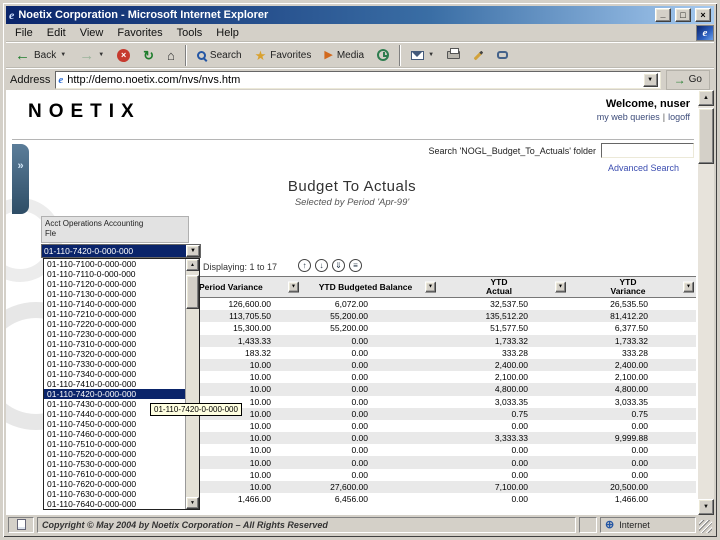 This screenshot has height=540, width=720. What do you see at coordinates (114, 464) in the screenshot?
I see `list-item: 01-110-7530-0-000-000` at bounding box center [114, 464].